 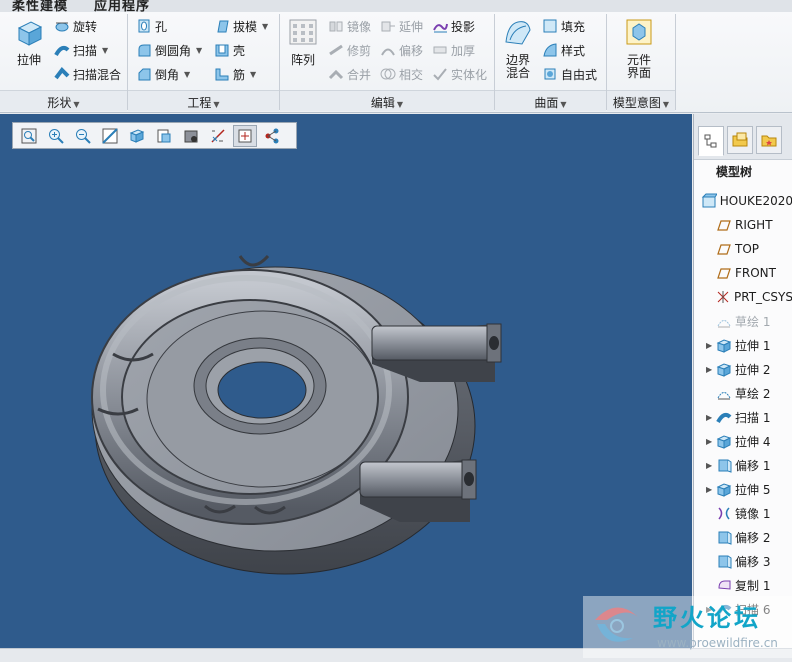 I want to click on model-tree-item: ▶ 拉伸 1, so click(x=743, y=345).